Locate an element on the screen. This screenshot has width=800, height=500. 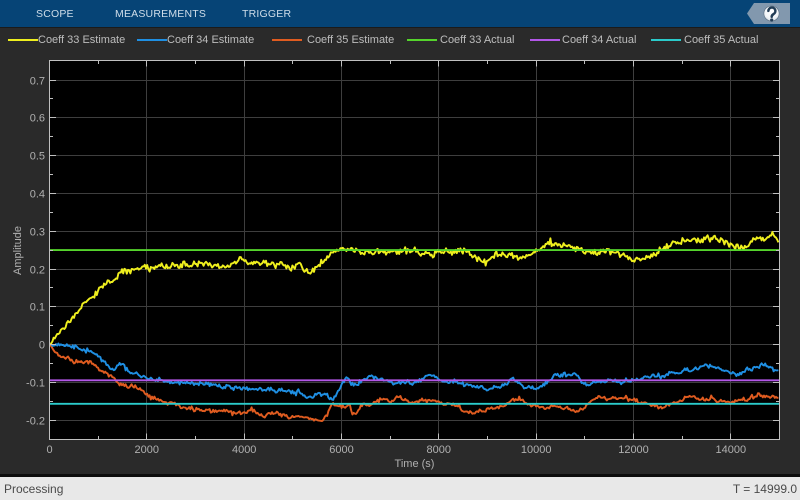
svg-text: 0.5 is located at coordinates (37, 156).